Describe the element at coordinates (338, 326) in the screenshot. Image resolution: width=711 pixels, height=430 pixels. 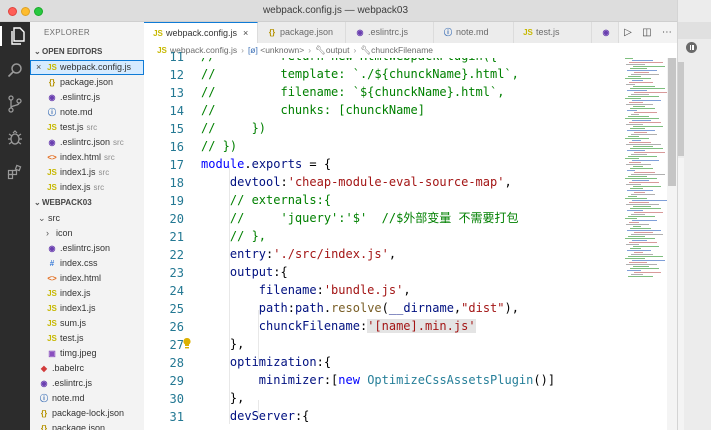
I see `code-line: chunckFilename:'[name].min.js'` at that location.